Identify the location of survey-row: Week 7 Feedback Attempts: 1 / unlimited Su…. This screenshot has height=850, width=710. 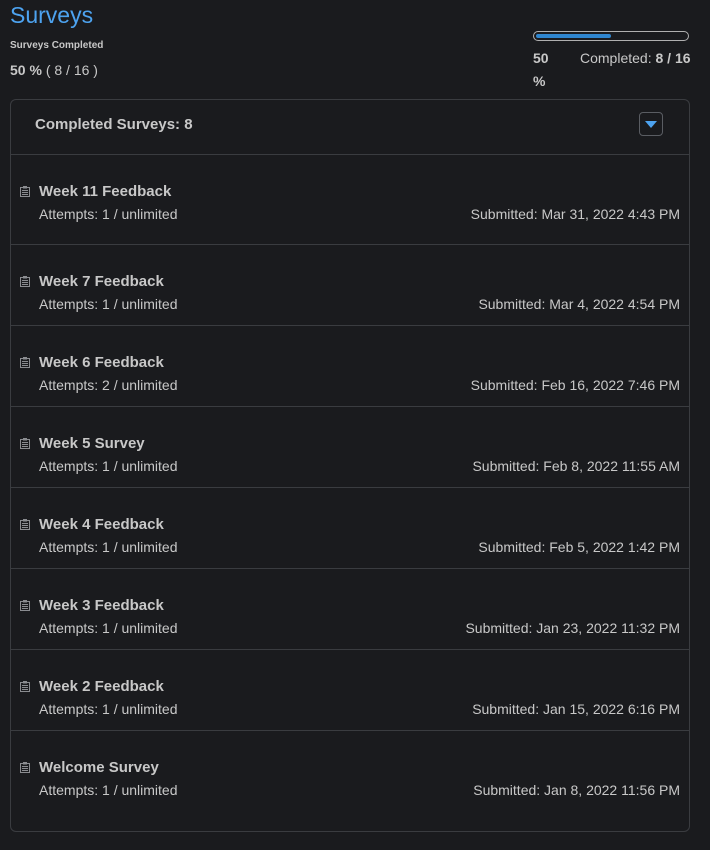
(350, 285).